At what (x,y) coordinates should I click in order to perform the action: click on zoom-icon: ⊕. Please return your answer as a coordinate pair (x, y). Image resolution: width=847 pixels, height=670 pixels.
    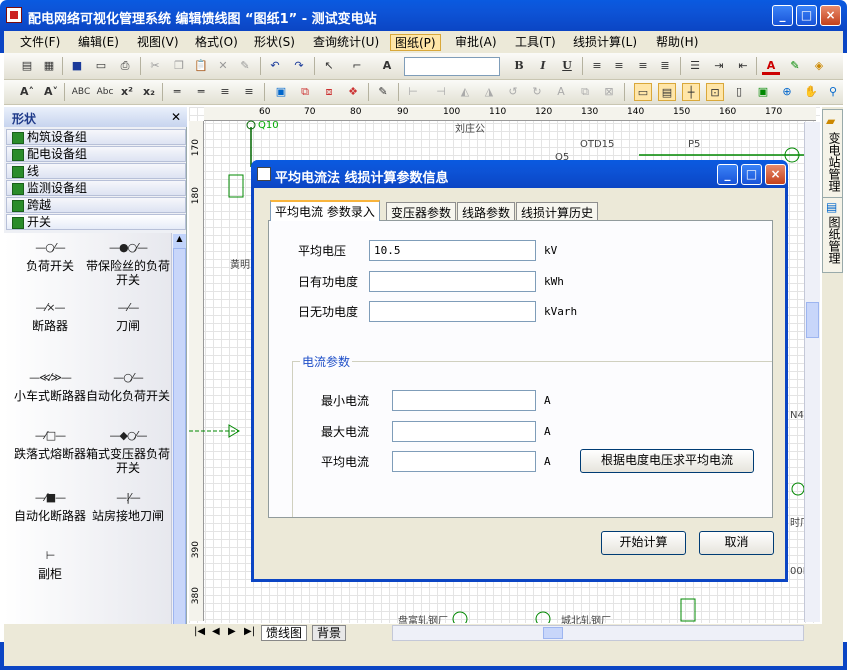
    Looking at the image, I should click on (787, 92).